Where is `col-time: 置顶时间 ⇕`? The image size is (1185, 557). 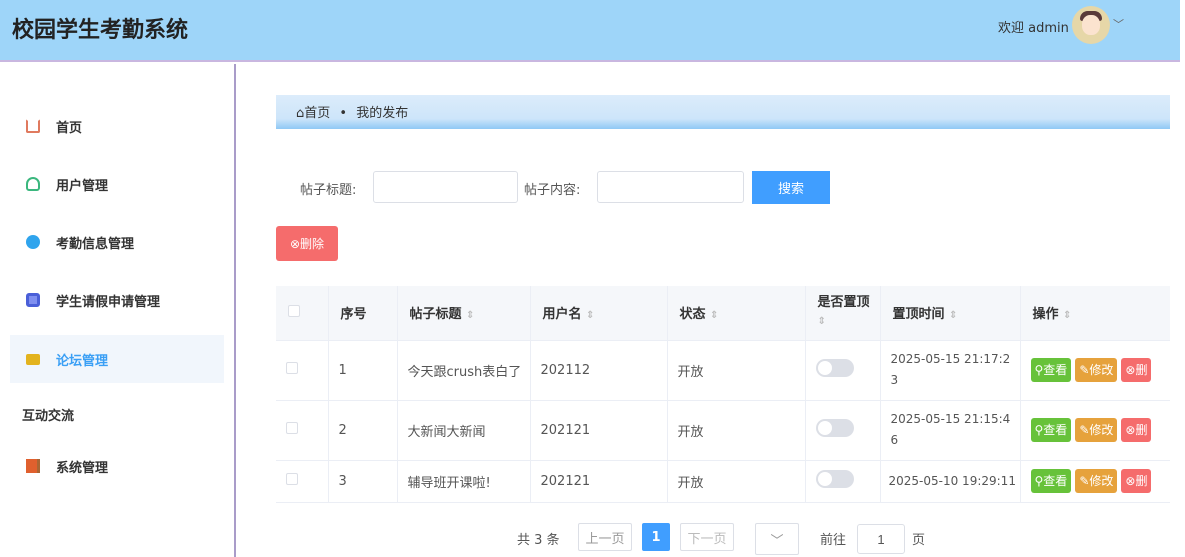
col-time: 置顶时间 ⇕ is located at coordinates (950, 313).